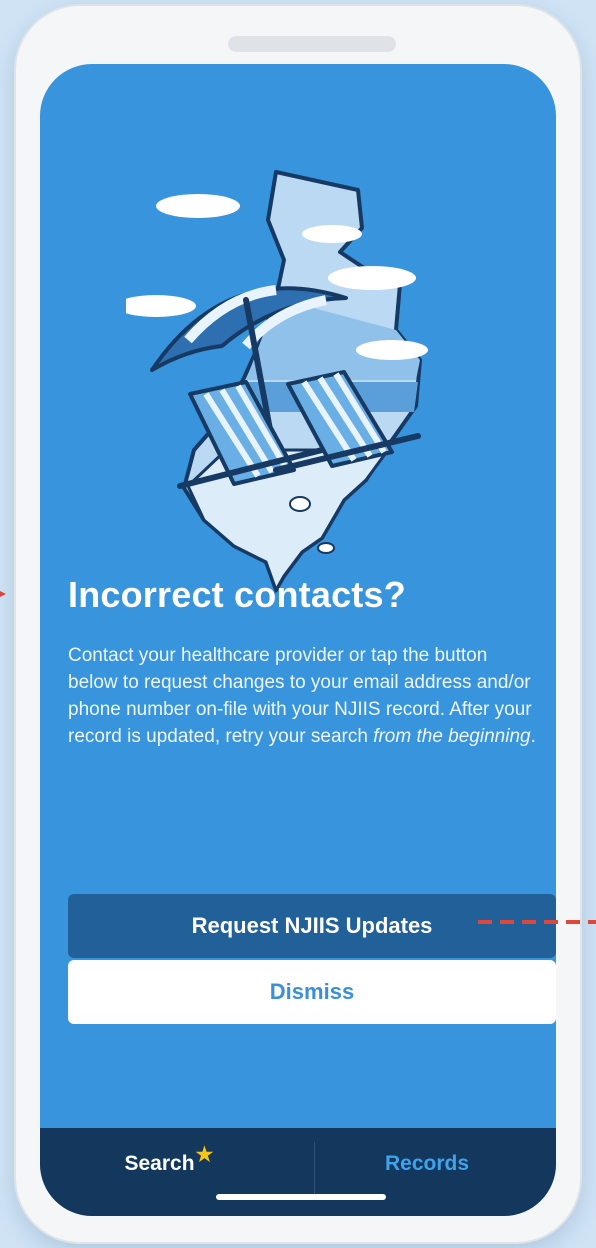 The image size is (596, 1248). Describe the element at coordinates (452, 736) in the screenshot. I see `instruction-emphasis: from the beginning` at that location.